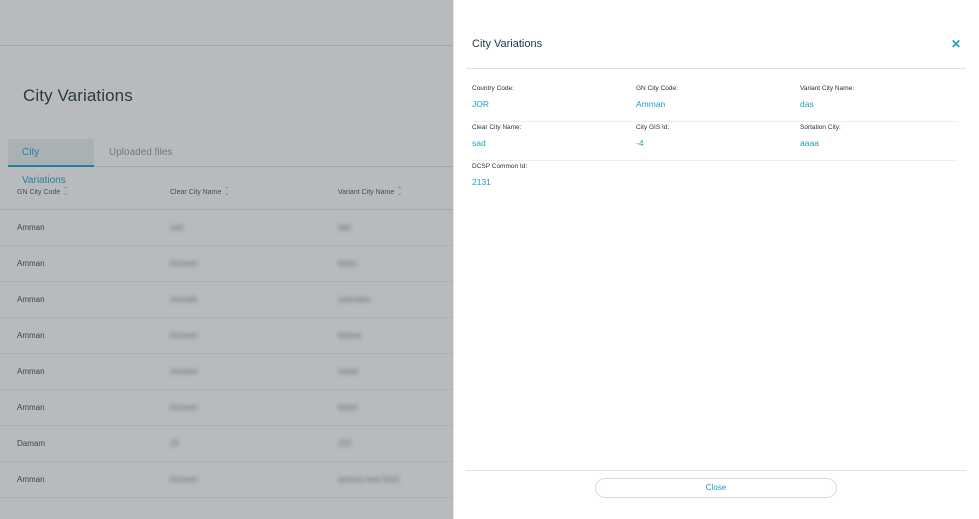  Describe the element at coordinates (552, 136) in the screenshot. I see `field-clear-city-name: Clear City Name: sad` at that location.